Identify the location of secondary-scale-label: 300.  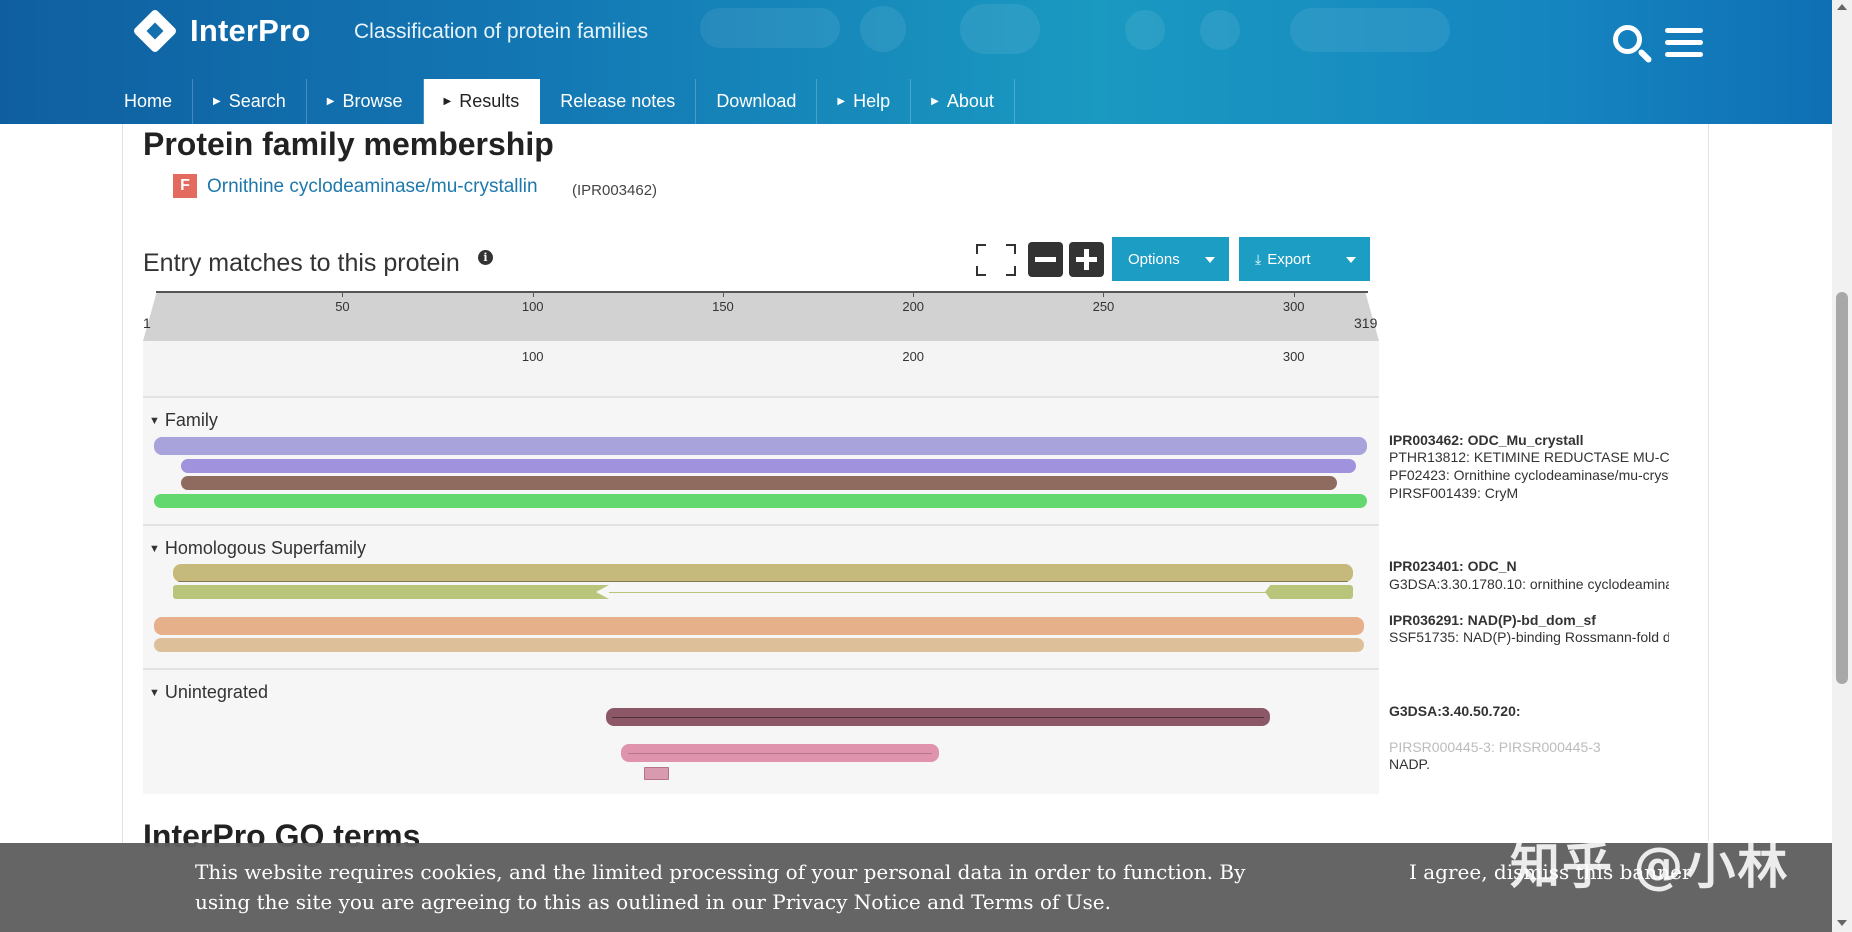
(1293, 356).